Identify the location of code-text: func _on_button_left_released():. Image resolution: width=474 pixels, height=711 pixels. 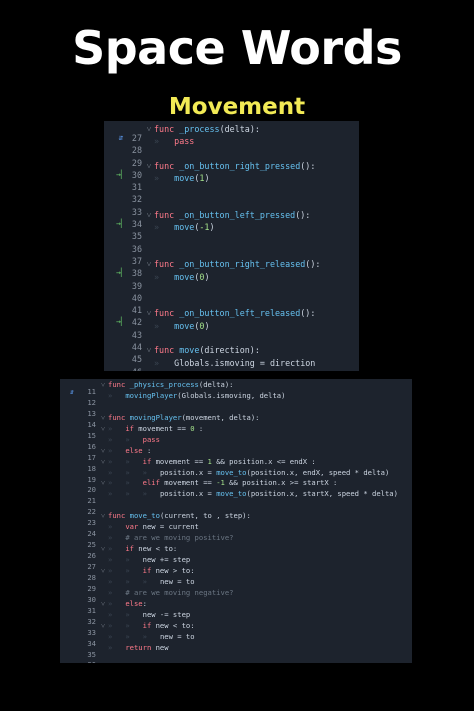
(234, 313).